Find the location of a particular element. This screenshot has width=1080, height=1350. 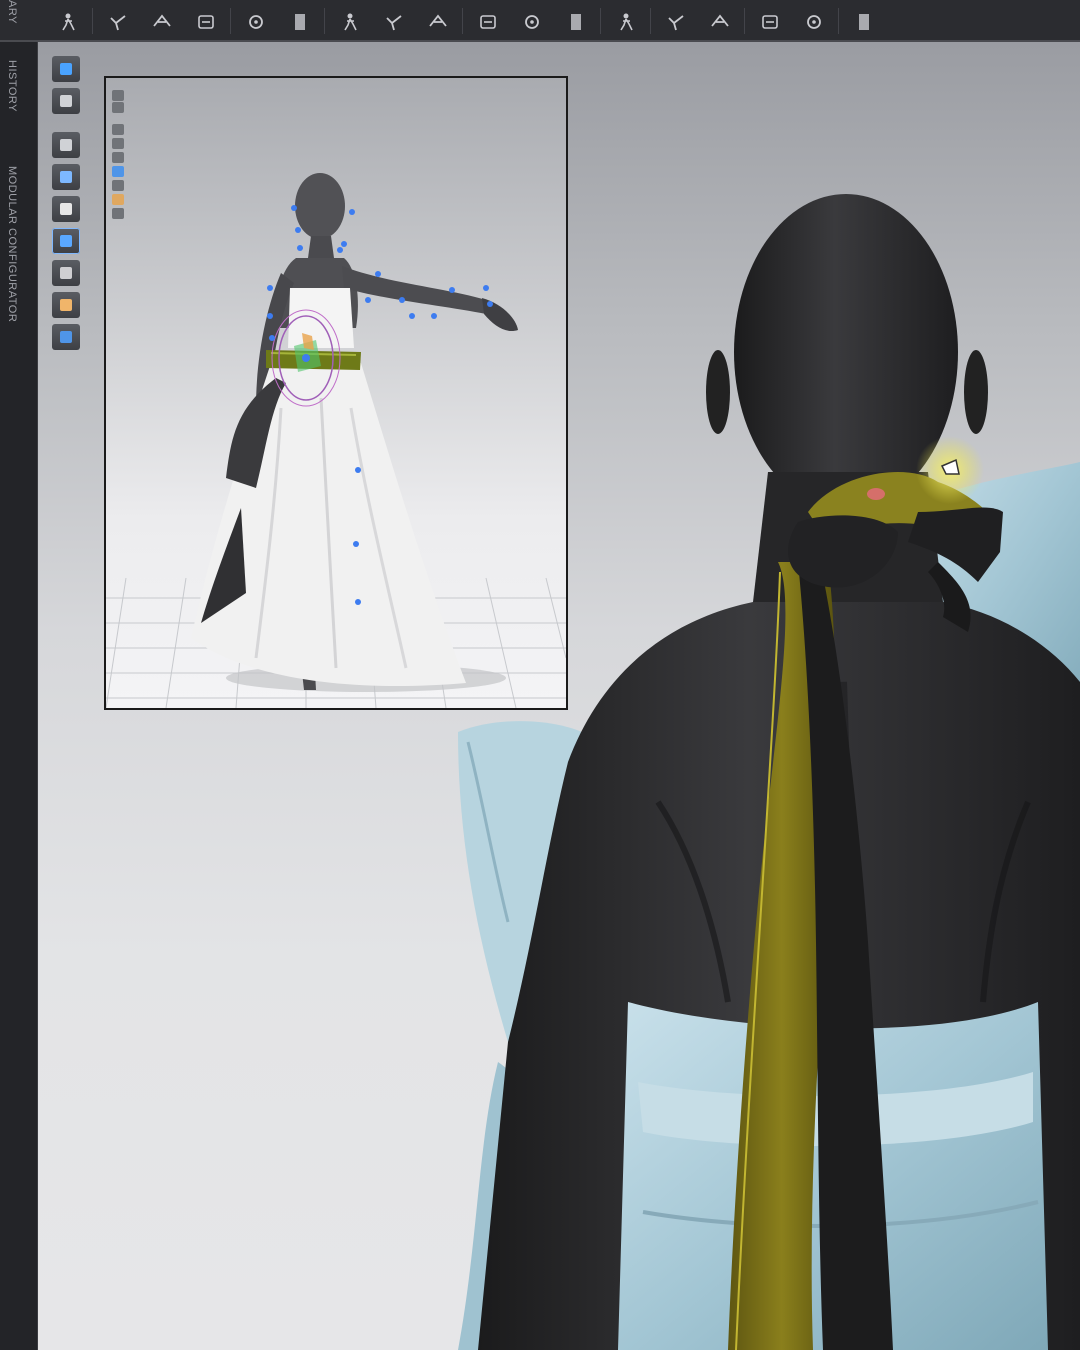

shirt-display-icon is located at coordinates (66, 101).